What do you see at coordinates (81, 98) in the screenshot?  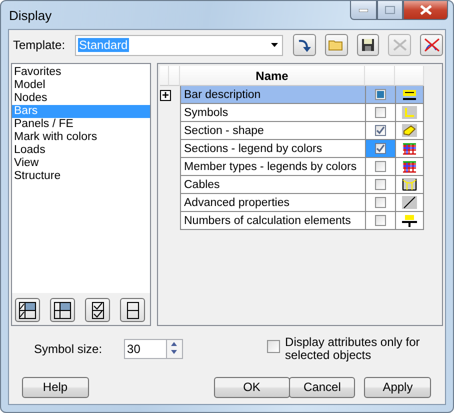 I see `category-item: Nodes` at bounding box center [81, 98].